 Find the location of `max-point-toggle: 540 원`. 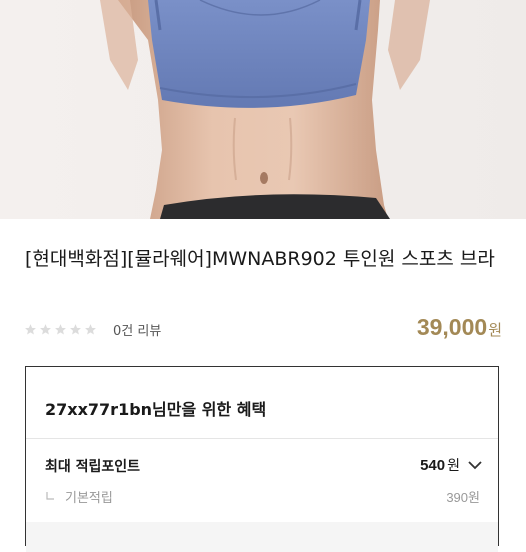

max-point-toggle: 540 원 is located at coordinates (451, 465).